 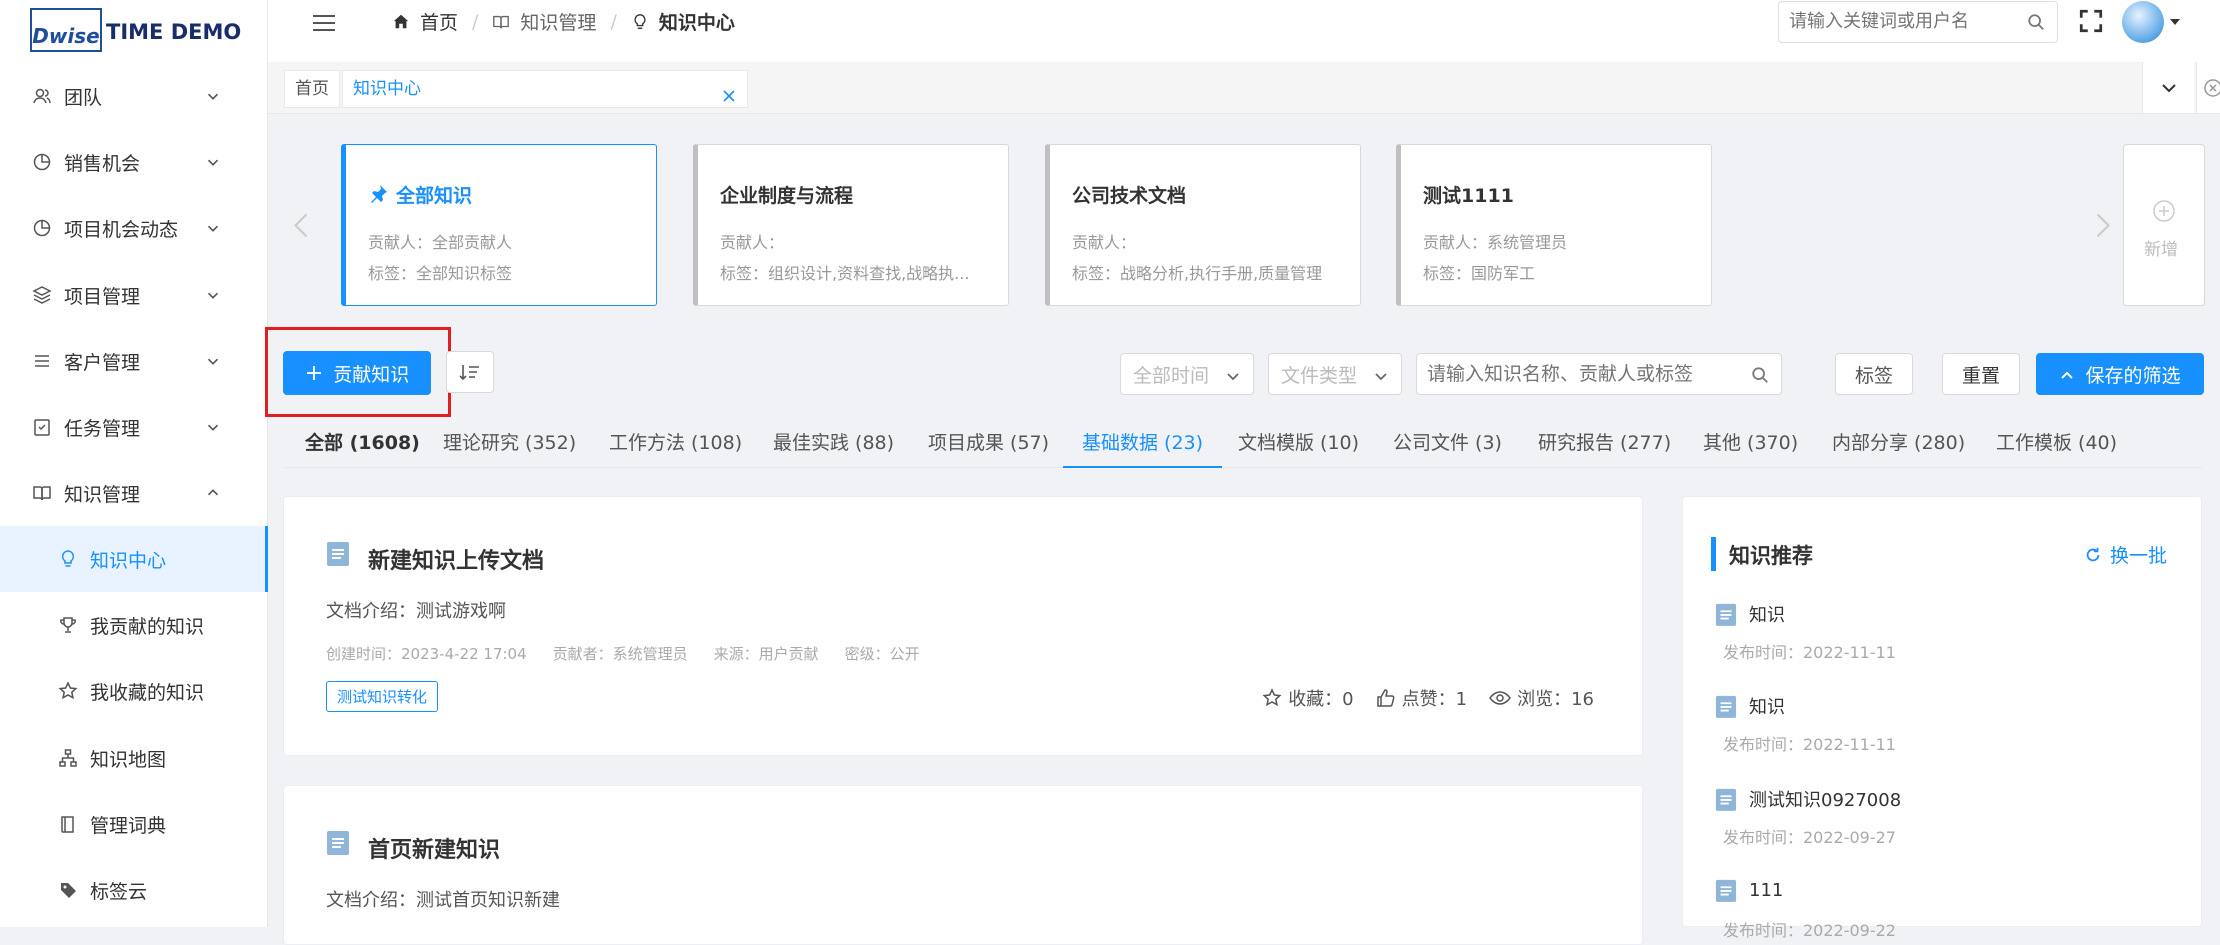 What do you see at coordinates (1750, 443) in the screenshot?
I see `tab-other: 其他 (370)` at bounding box center [1750, 443].